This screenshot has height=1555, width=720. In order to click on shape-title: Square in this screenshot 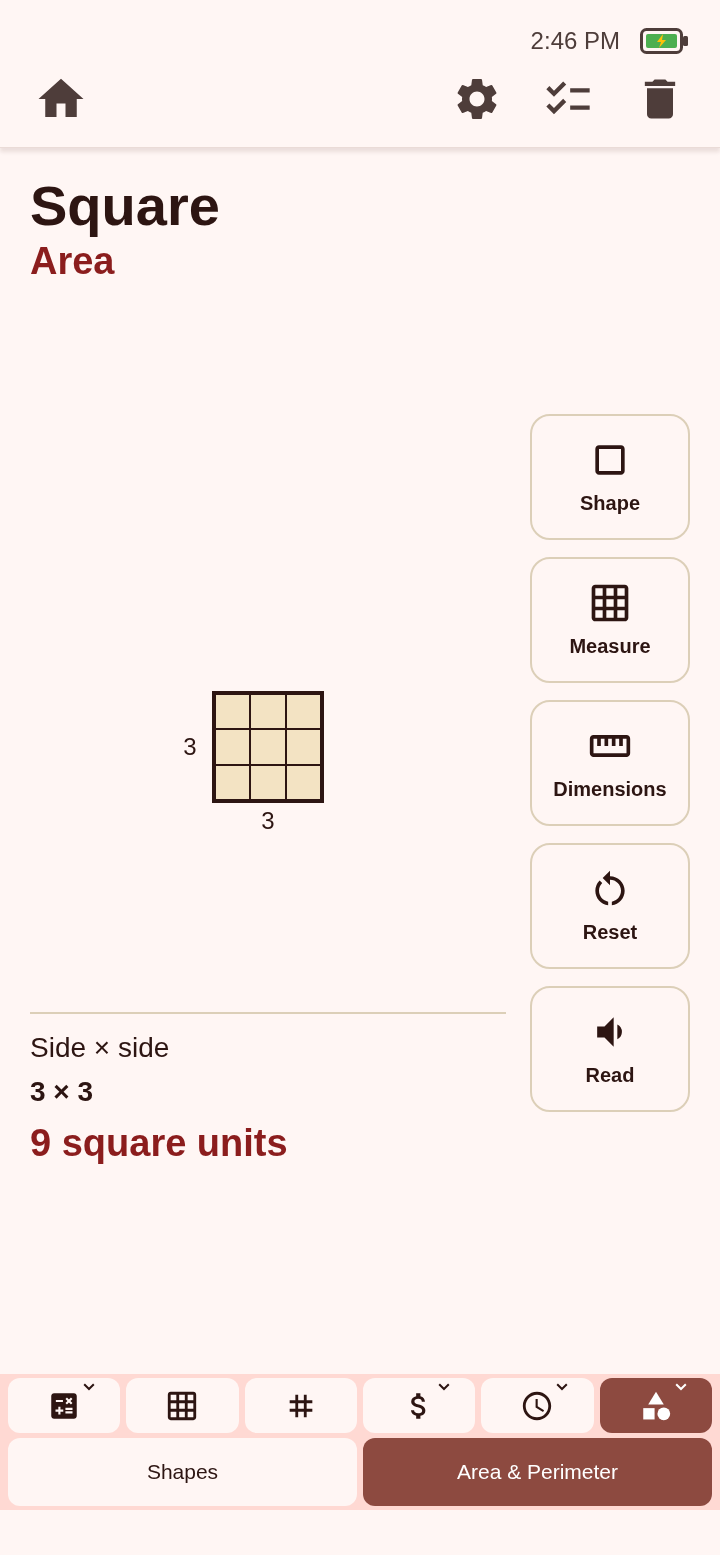, I will do `click(125, 206)`.